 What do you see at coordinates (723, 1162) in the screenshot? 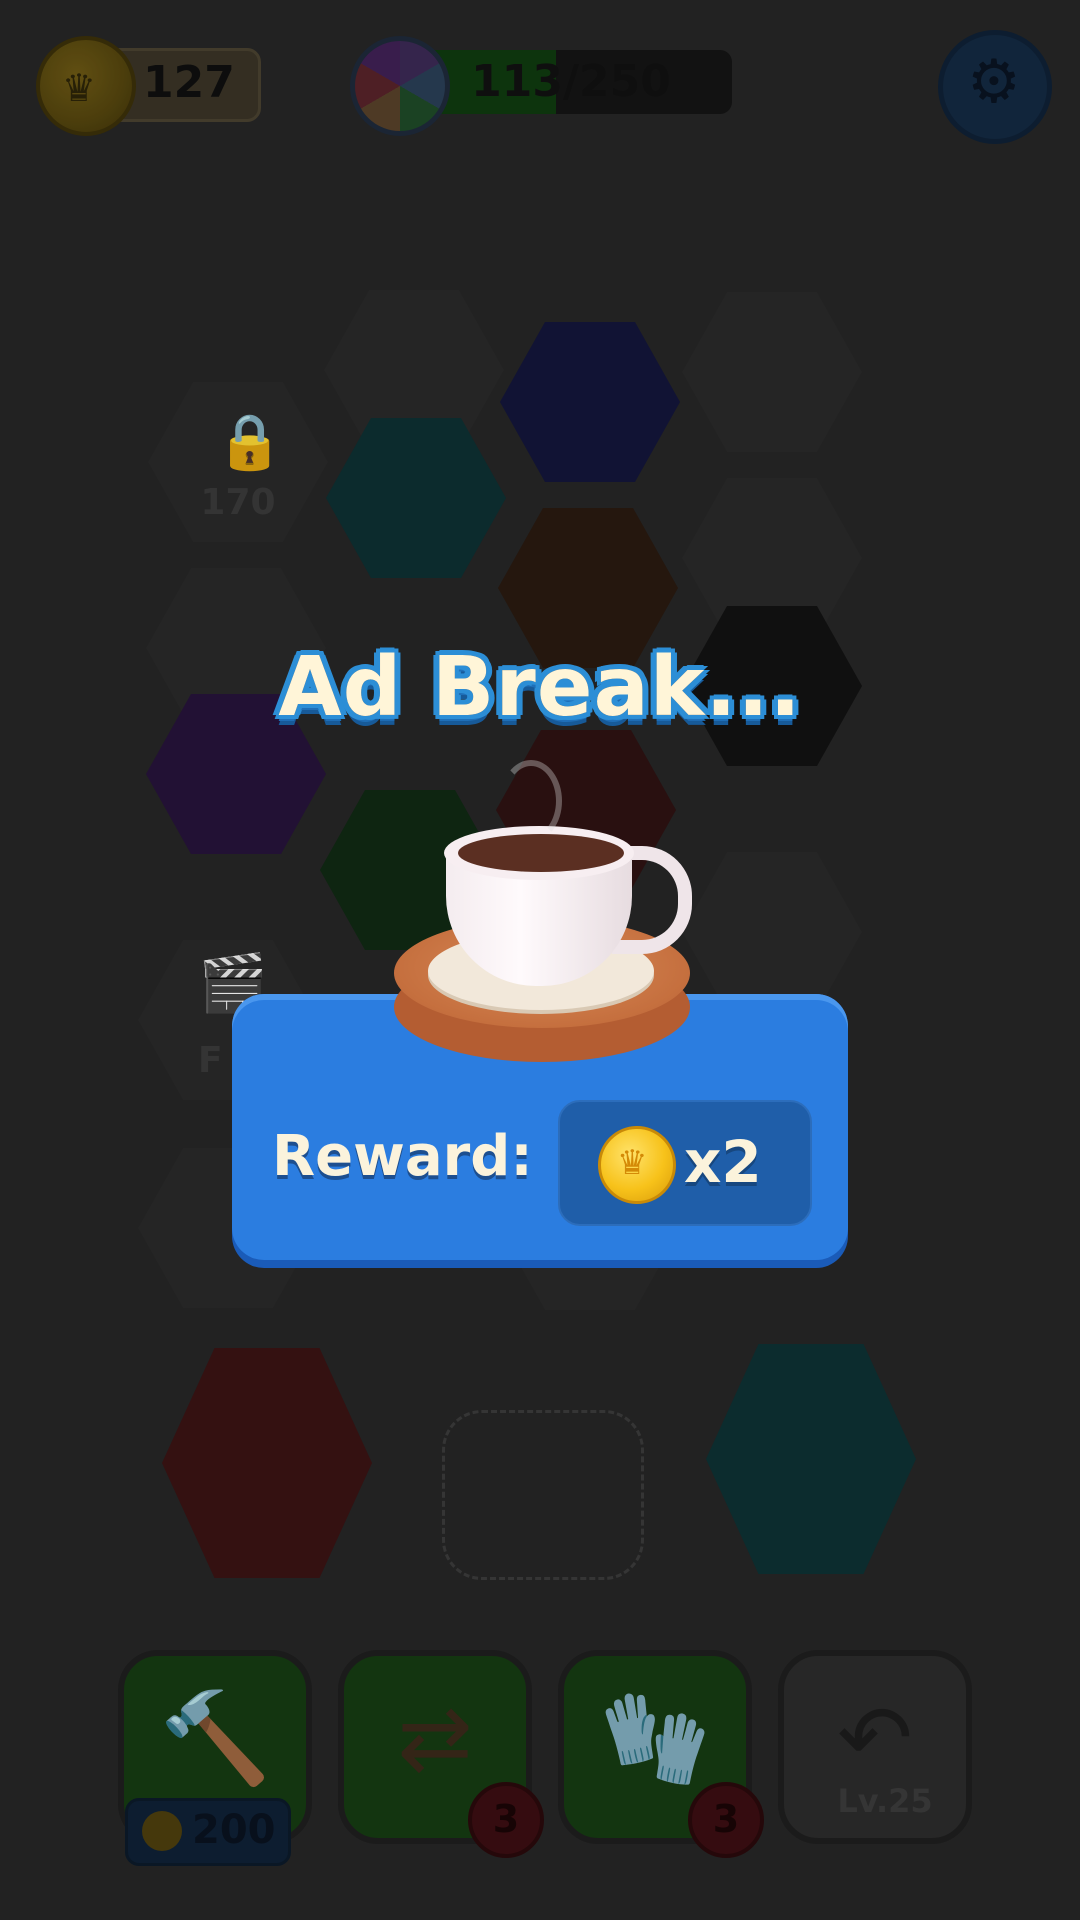
I see `reward-multiplier: x2` at bounding box center [723, 1162].